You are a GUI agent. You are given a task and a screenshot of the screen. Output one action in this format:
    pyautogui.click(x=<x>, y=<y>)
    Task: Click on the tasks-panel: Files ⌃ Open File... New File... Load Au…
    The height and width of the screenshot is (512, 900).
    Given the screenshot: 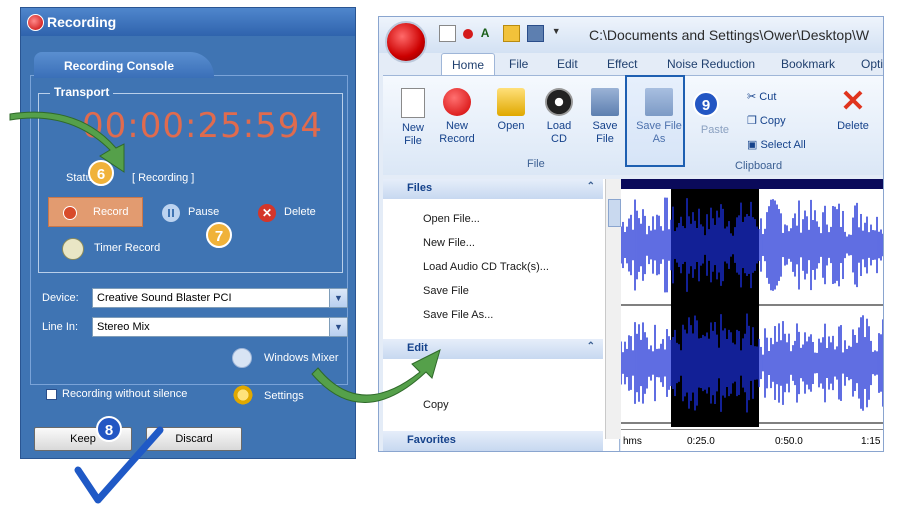 What is the action you would take?
    pyautogui.click(x=502, y=315)
    